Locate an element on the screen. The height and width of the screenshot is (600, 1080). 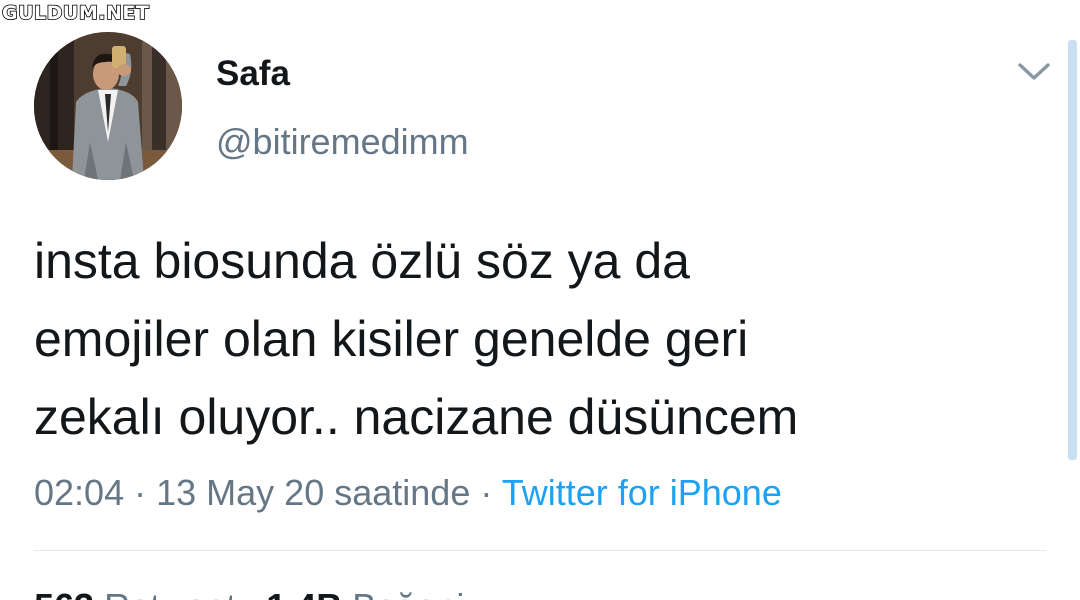
chevron-down-icon is located at coordinates (1034, 71).